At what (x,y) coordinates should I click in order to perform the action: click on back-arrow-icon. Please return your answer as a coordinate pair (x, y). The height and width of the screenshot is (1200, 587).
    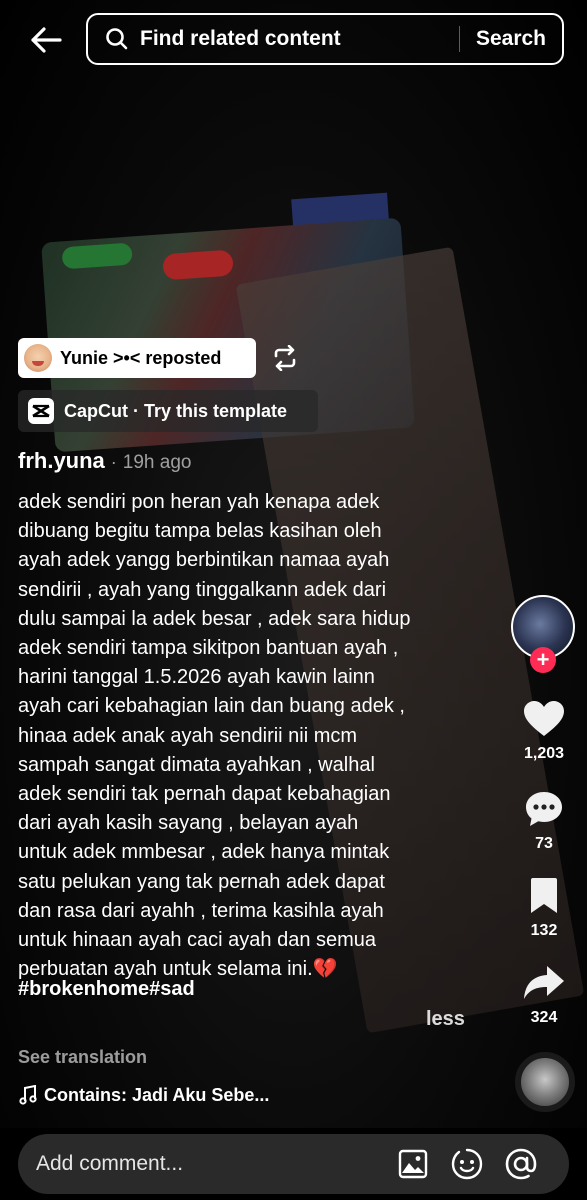
    Looking at the image, I should click on (46, 40).